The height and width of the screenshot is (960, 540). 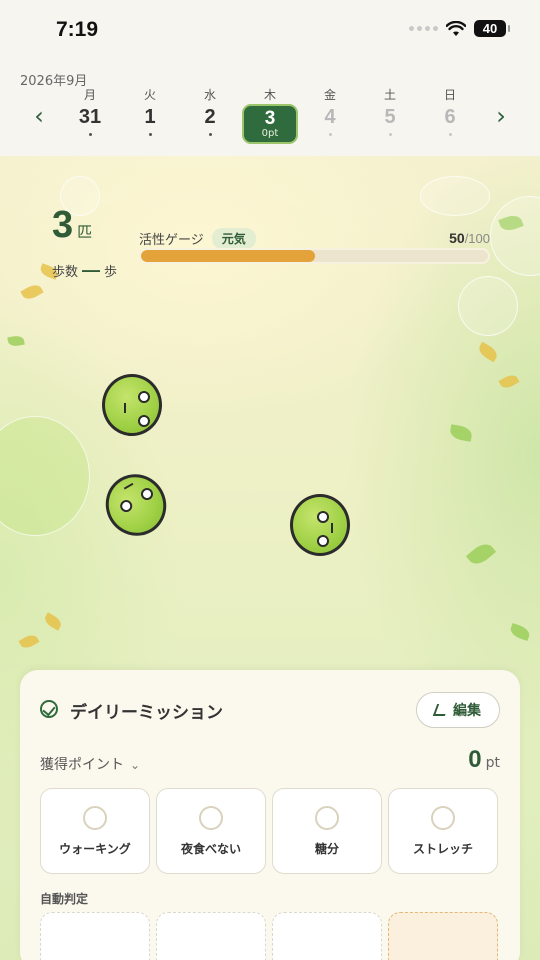 I want to click on day-weekday: 日, so click(x=449, y=95).